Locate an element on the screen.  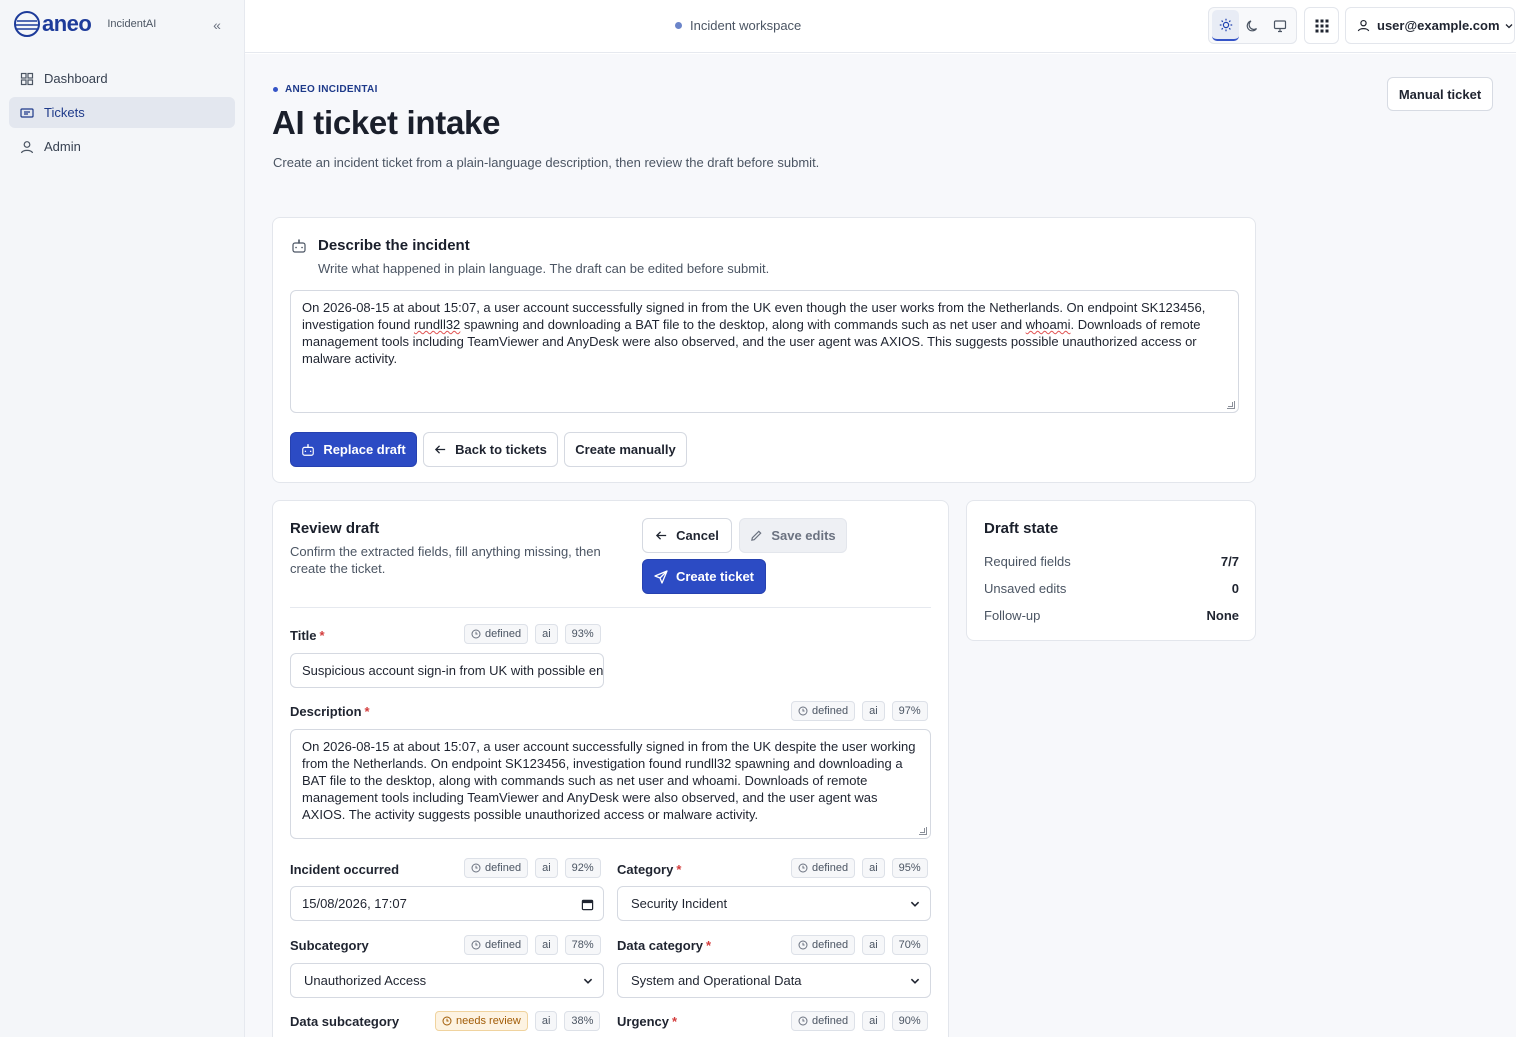
cancel-button: Cancel is located at coordinates (687, 535).